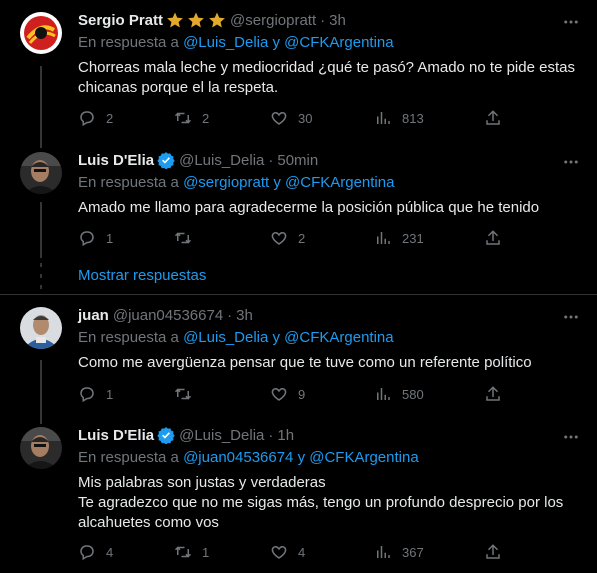 This screenshot has width=597, height=573. I want to click on tweet-actions: 1 9 580, so click(293, 394).